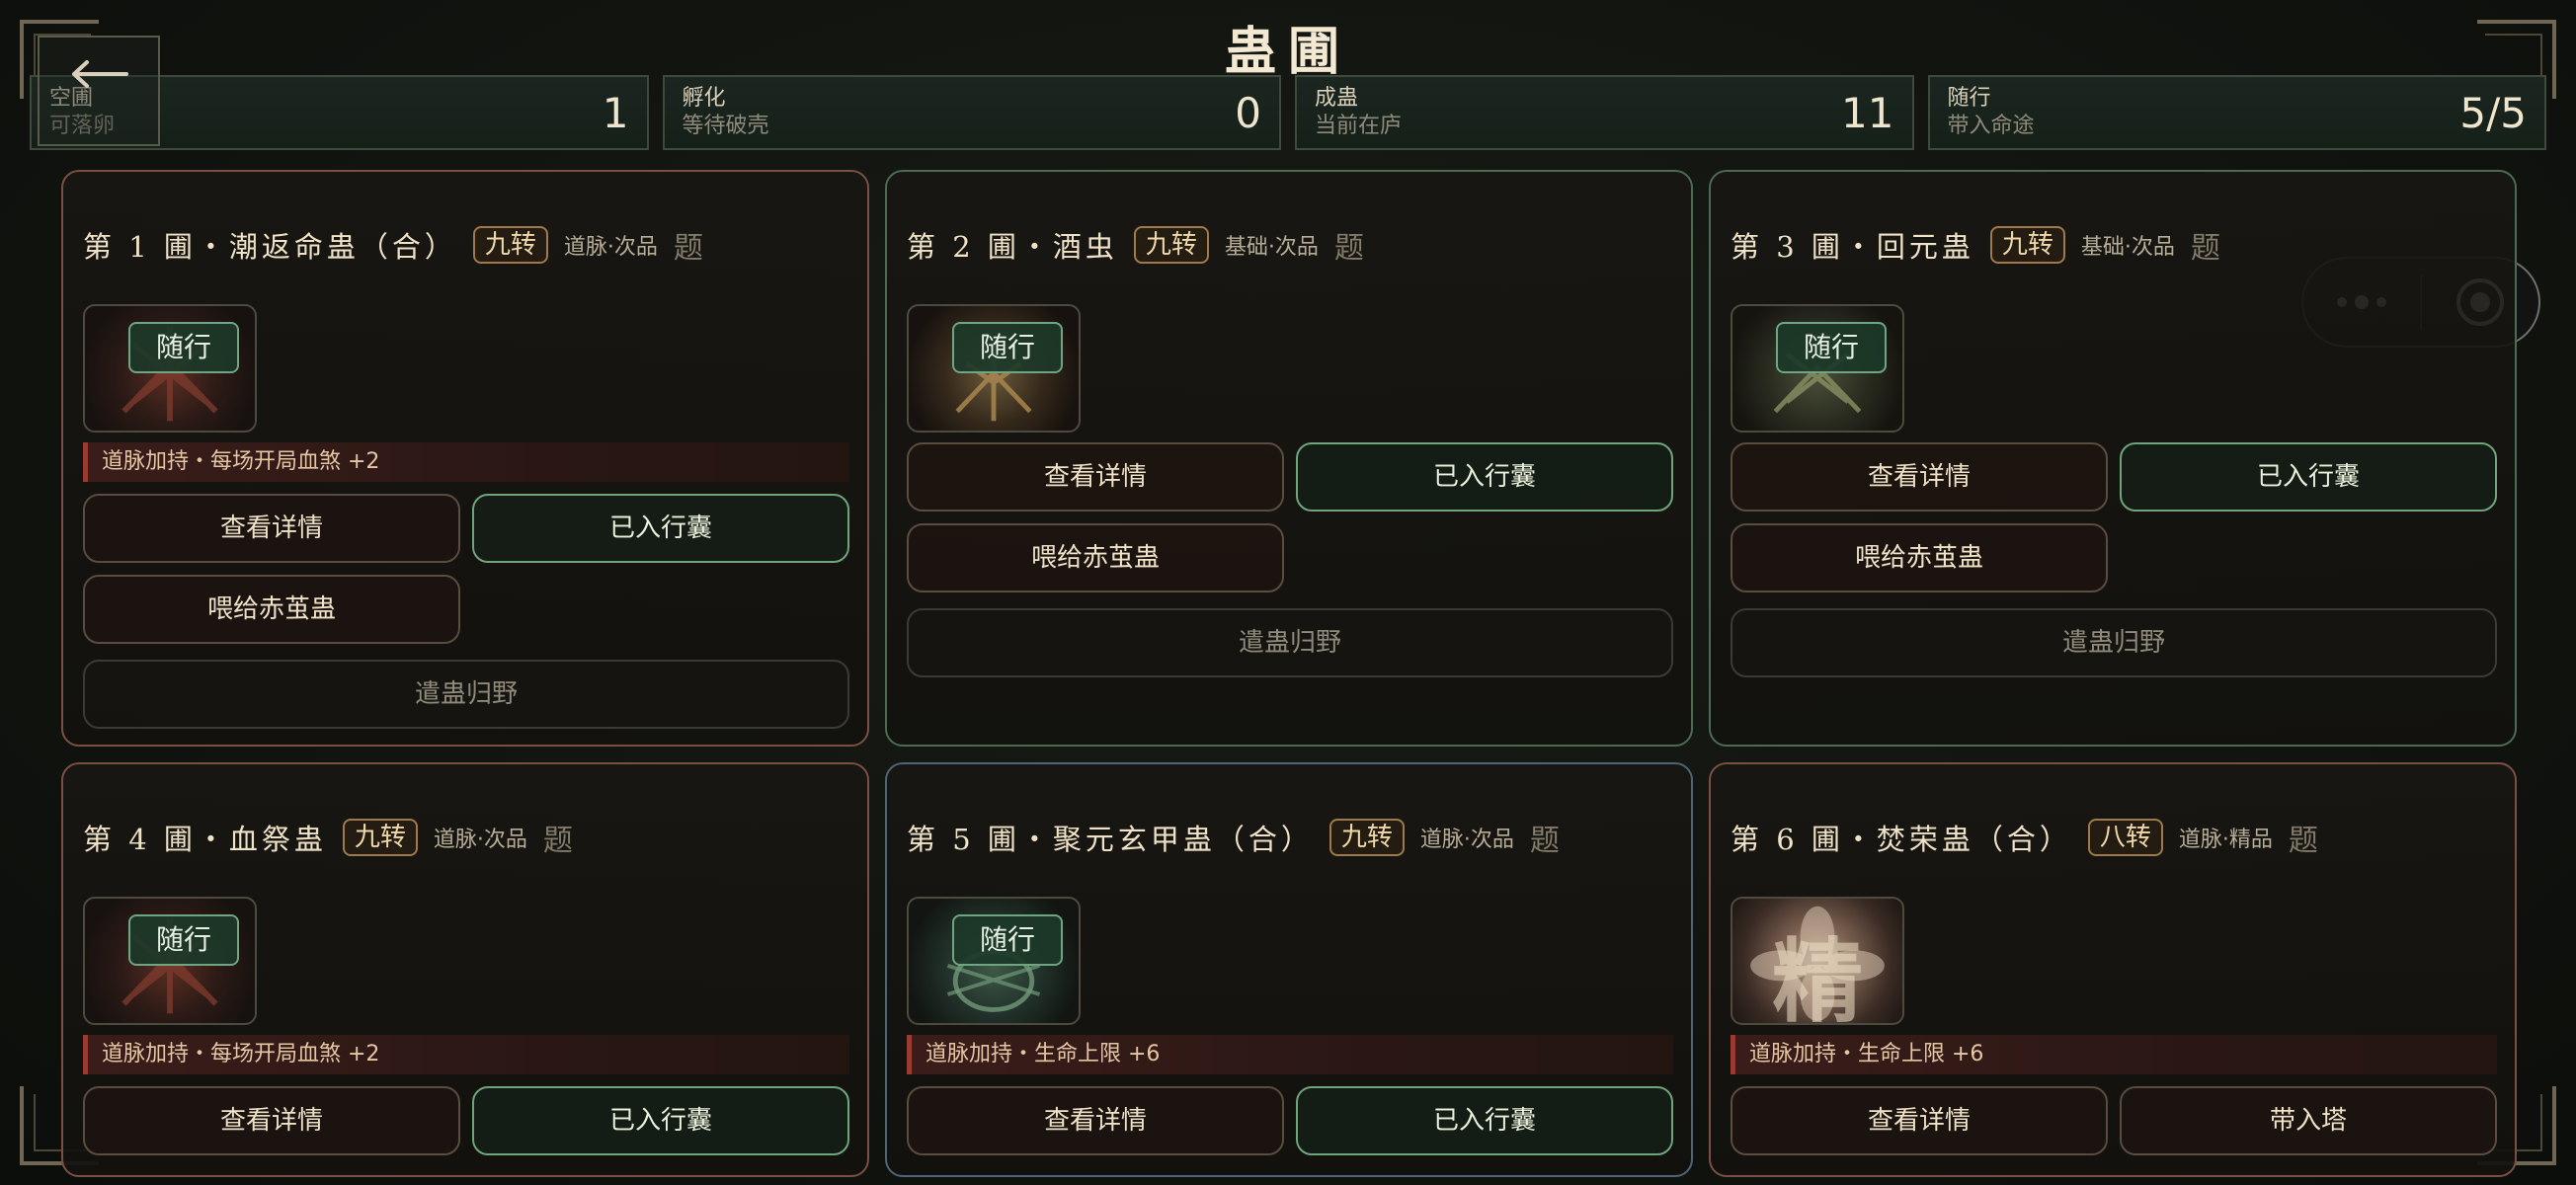 This screenshot has width=2576, height=1185. I want to click on card-header: 第 2 圃・酒虫 九转 基础·次品 题, so click(1135, 245).